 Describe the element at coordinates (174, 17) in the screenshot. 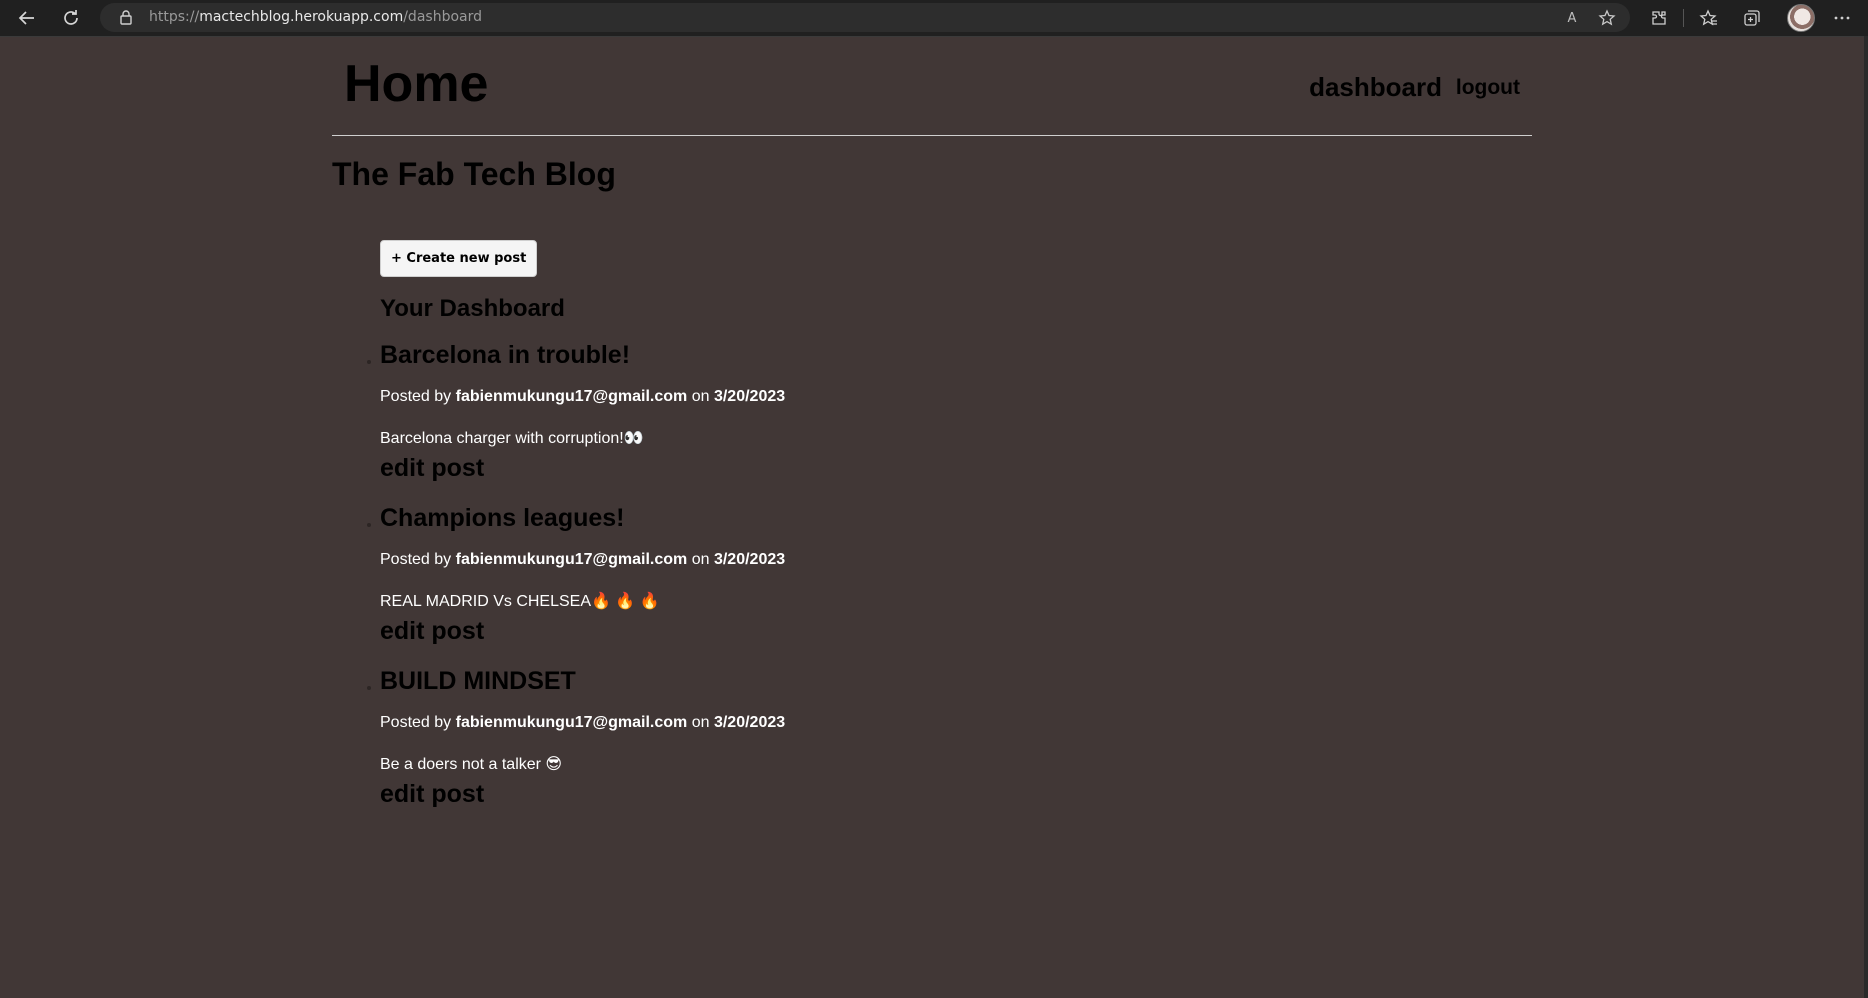

I see `url-scheme: https://` at that location.